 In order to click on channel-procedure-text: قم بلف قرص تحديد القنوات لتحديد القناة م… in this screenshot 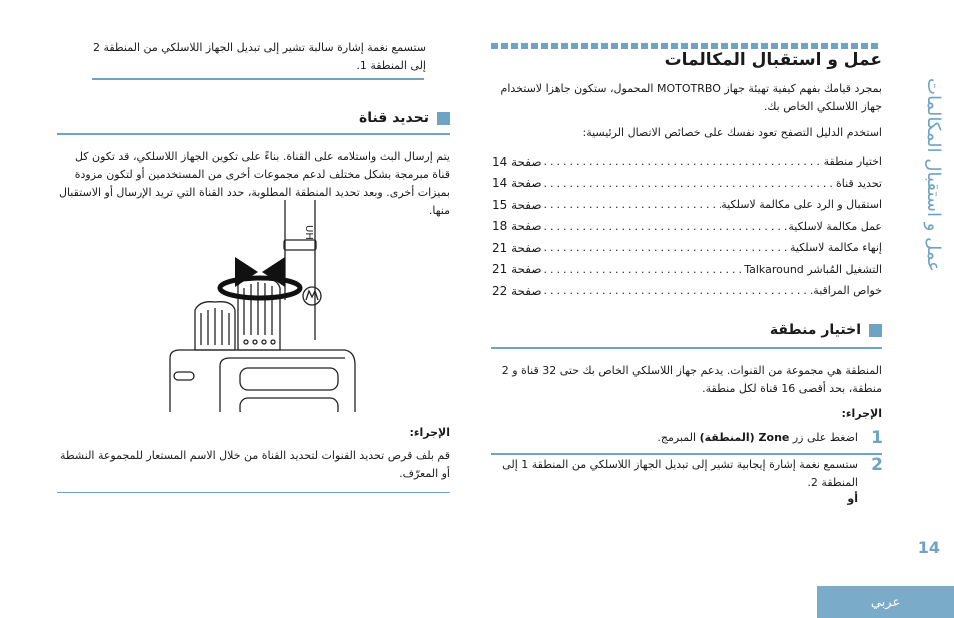, I will do `click(255, 464)`.